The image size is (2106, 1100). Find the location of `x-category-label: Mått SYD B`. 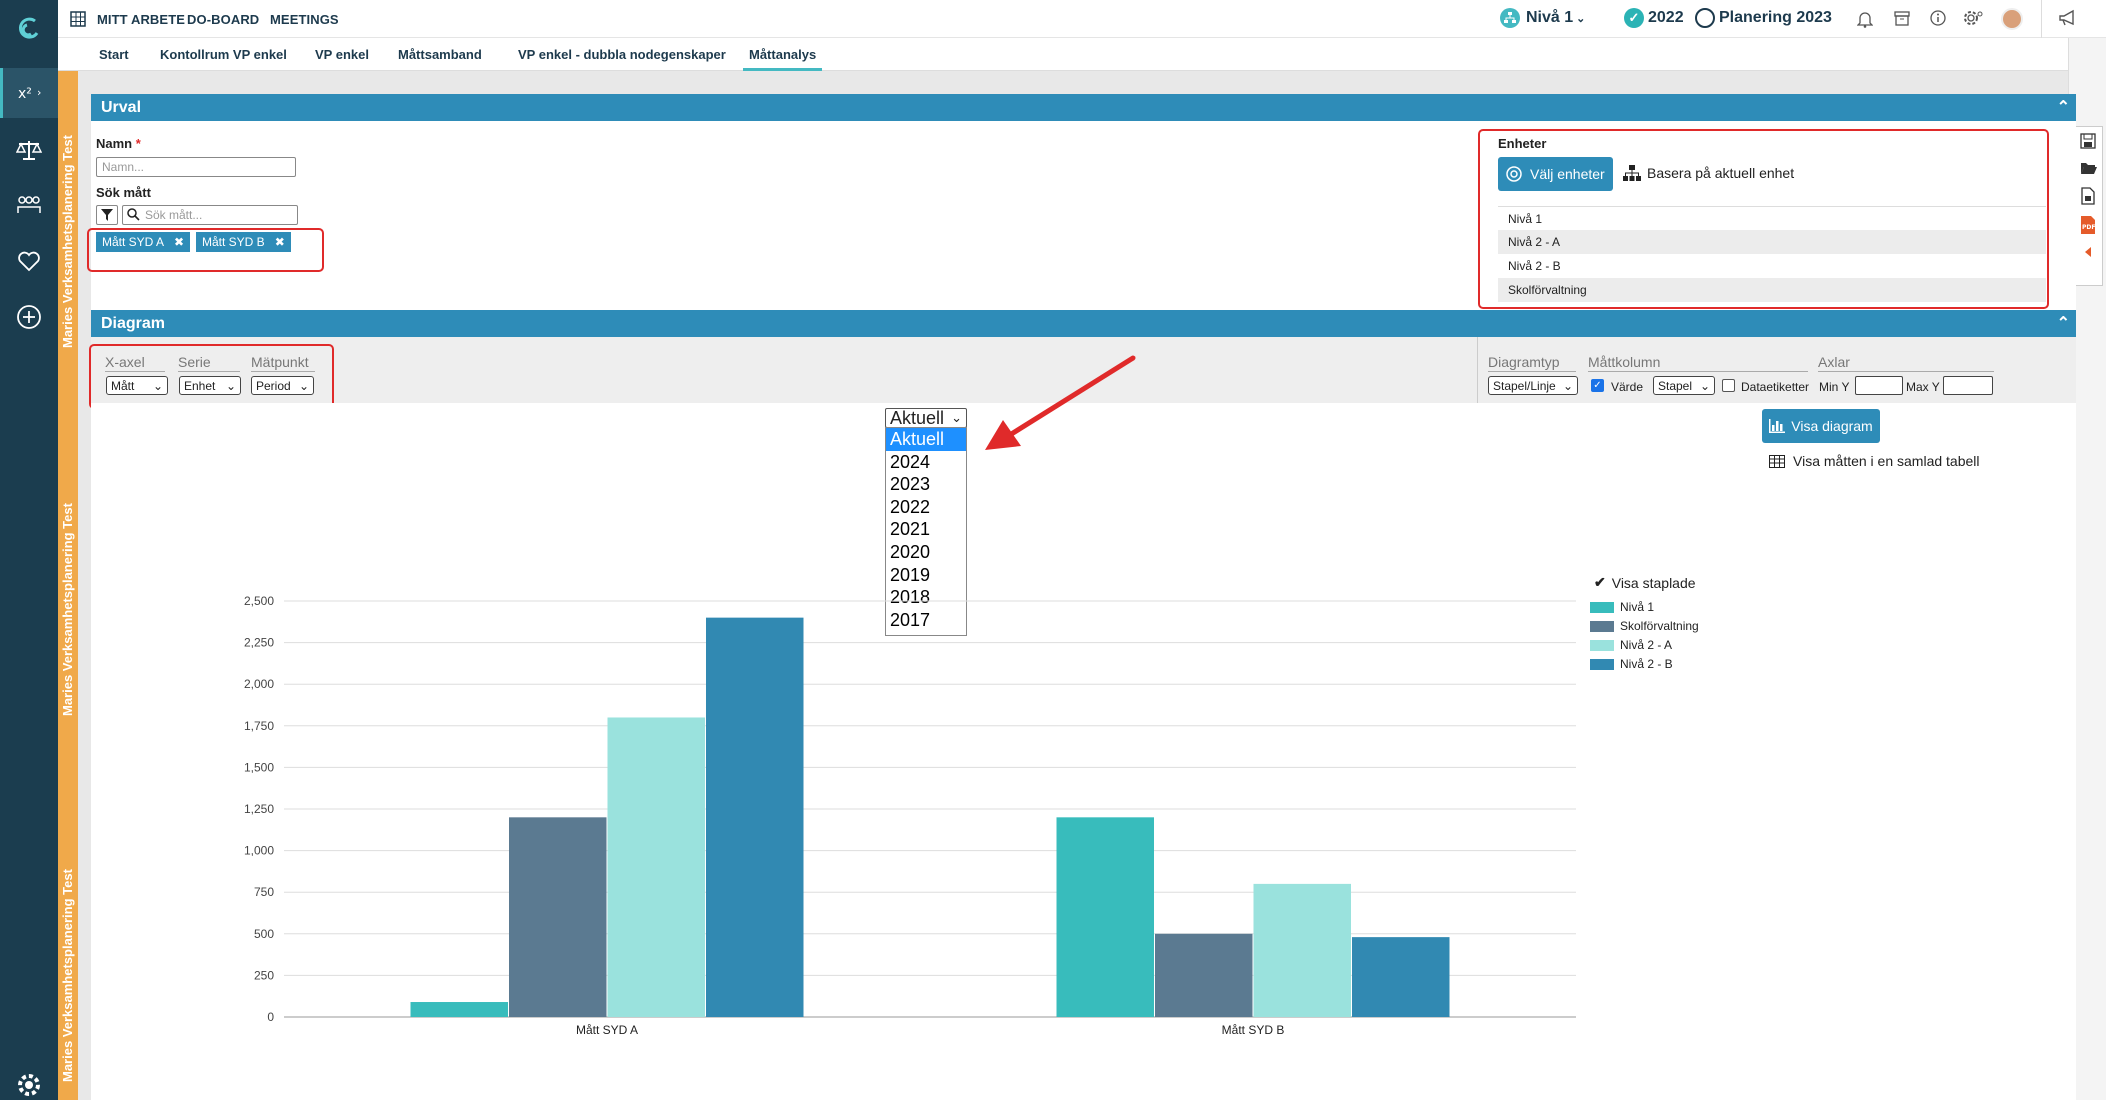

x-category-label: Mått SYD B is located at coordinates (1253, 1030).